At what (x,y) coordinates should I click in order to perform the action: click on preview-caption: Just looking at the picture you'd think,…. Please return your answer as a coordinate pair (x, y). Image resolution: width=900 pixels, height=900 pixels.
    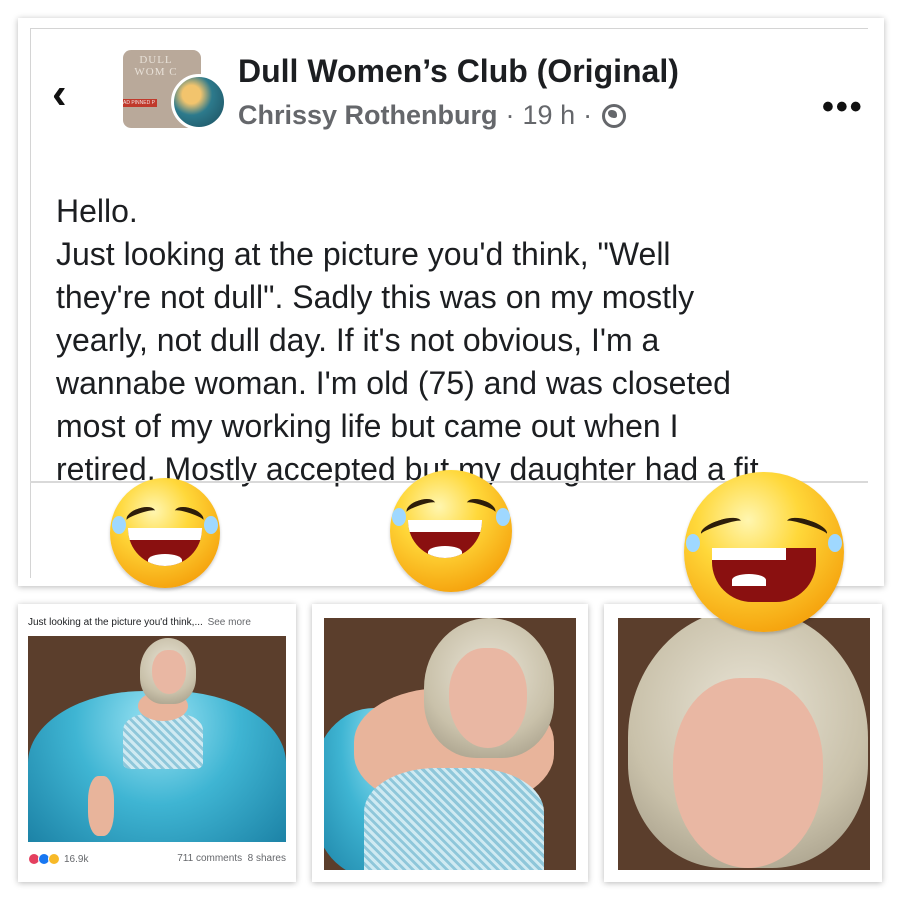
    Looking at the image, I should click on (139, 622).